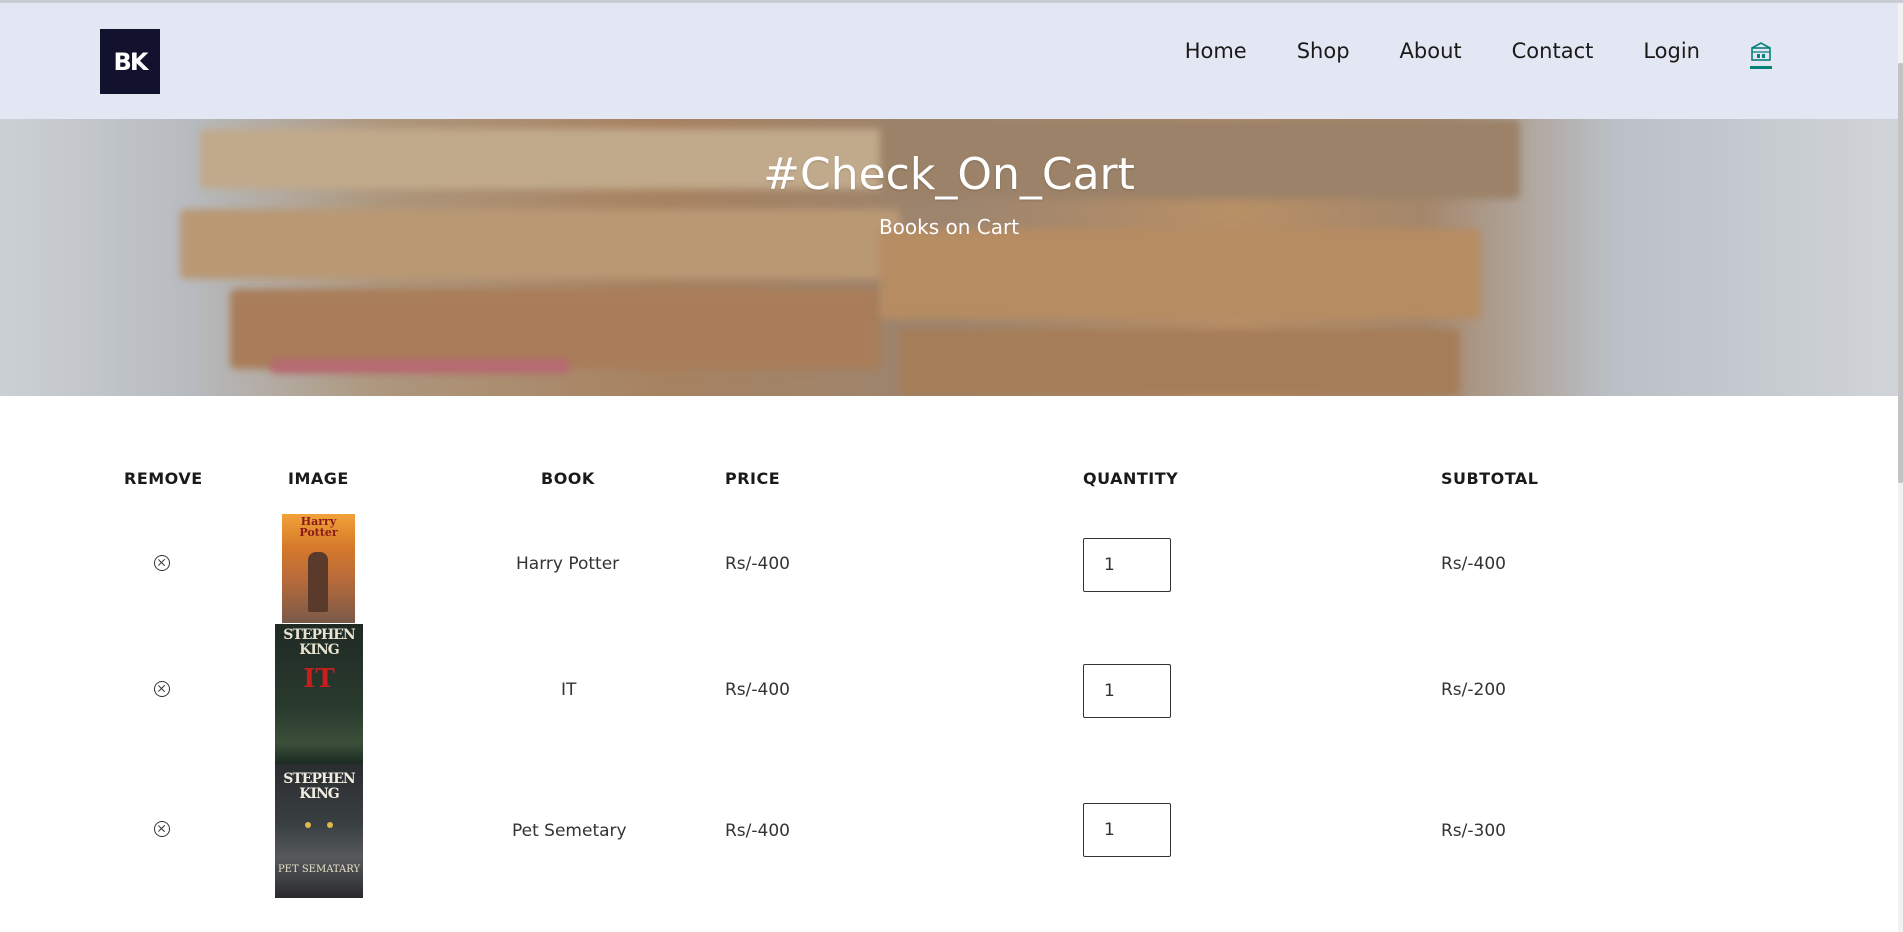 The width and height of the screenshot is (1903, 932). I want to click on header-remove: REMOVE, so click(163, 478).